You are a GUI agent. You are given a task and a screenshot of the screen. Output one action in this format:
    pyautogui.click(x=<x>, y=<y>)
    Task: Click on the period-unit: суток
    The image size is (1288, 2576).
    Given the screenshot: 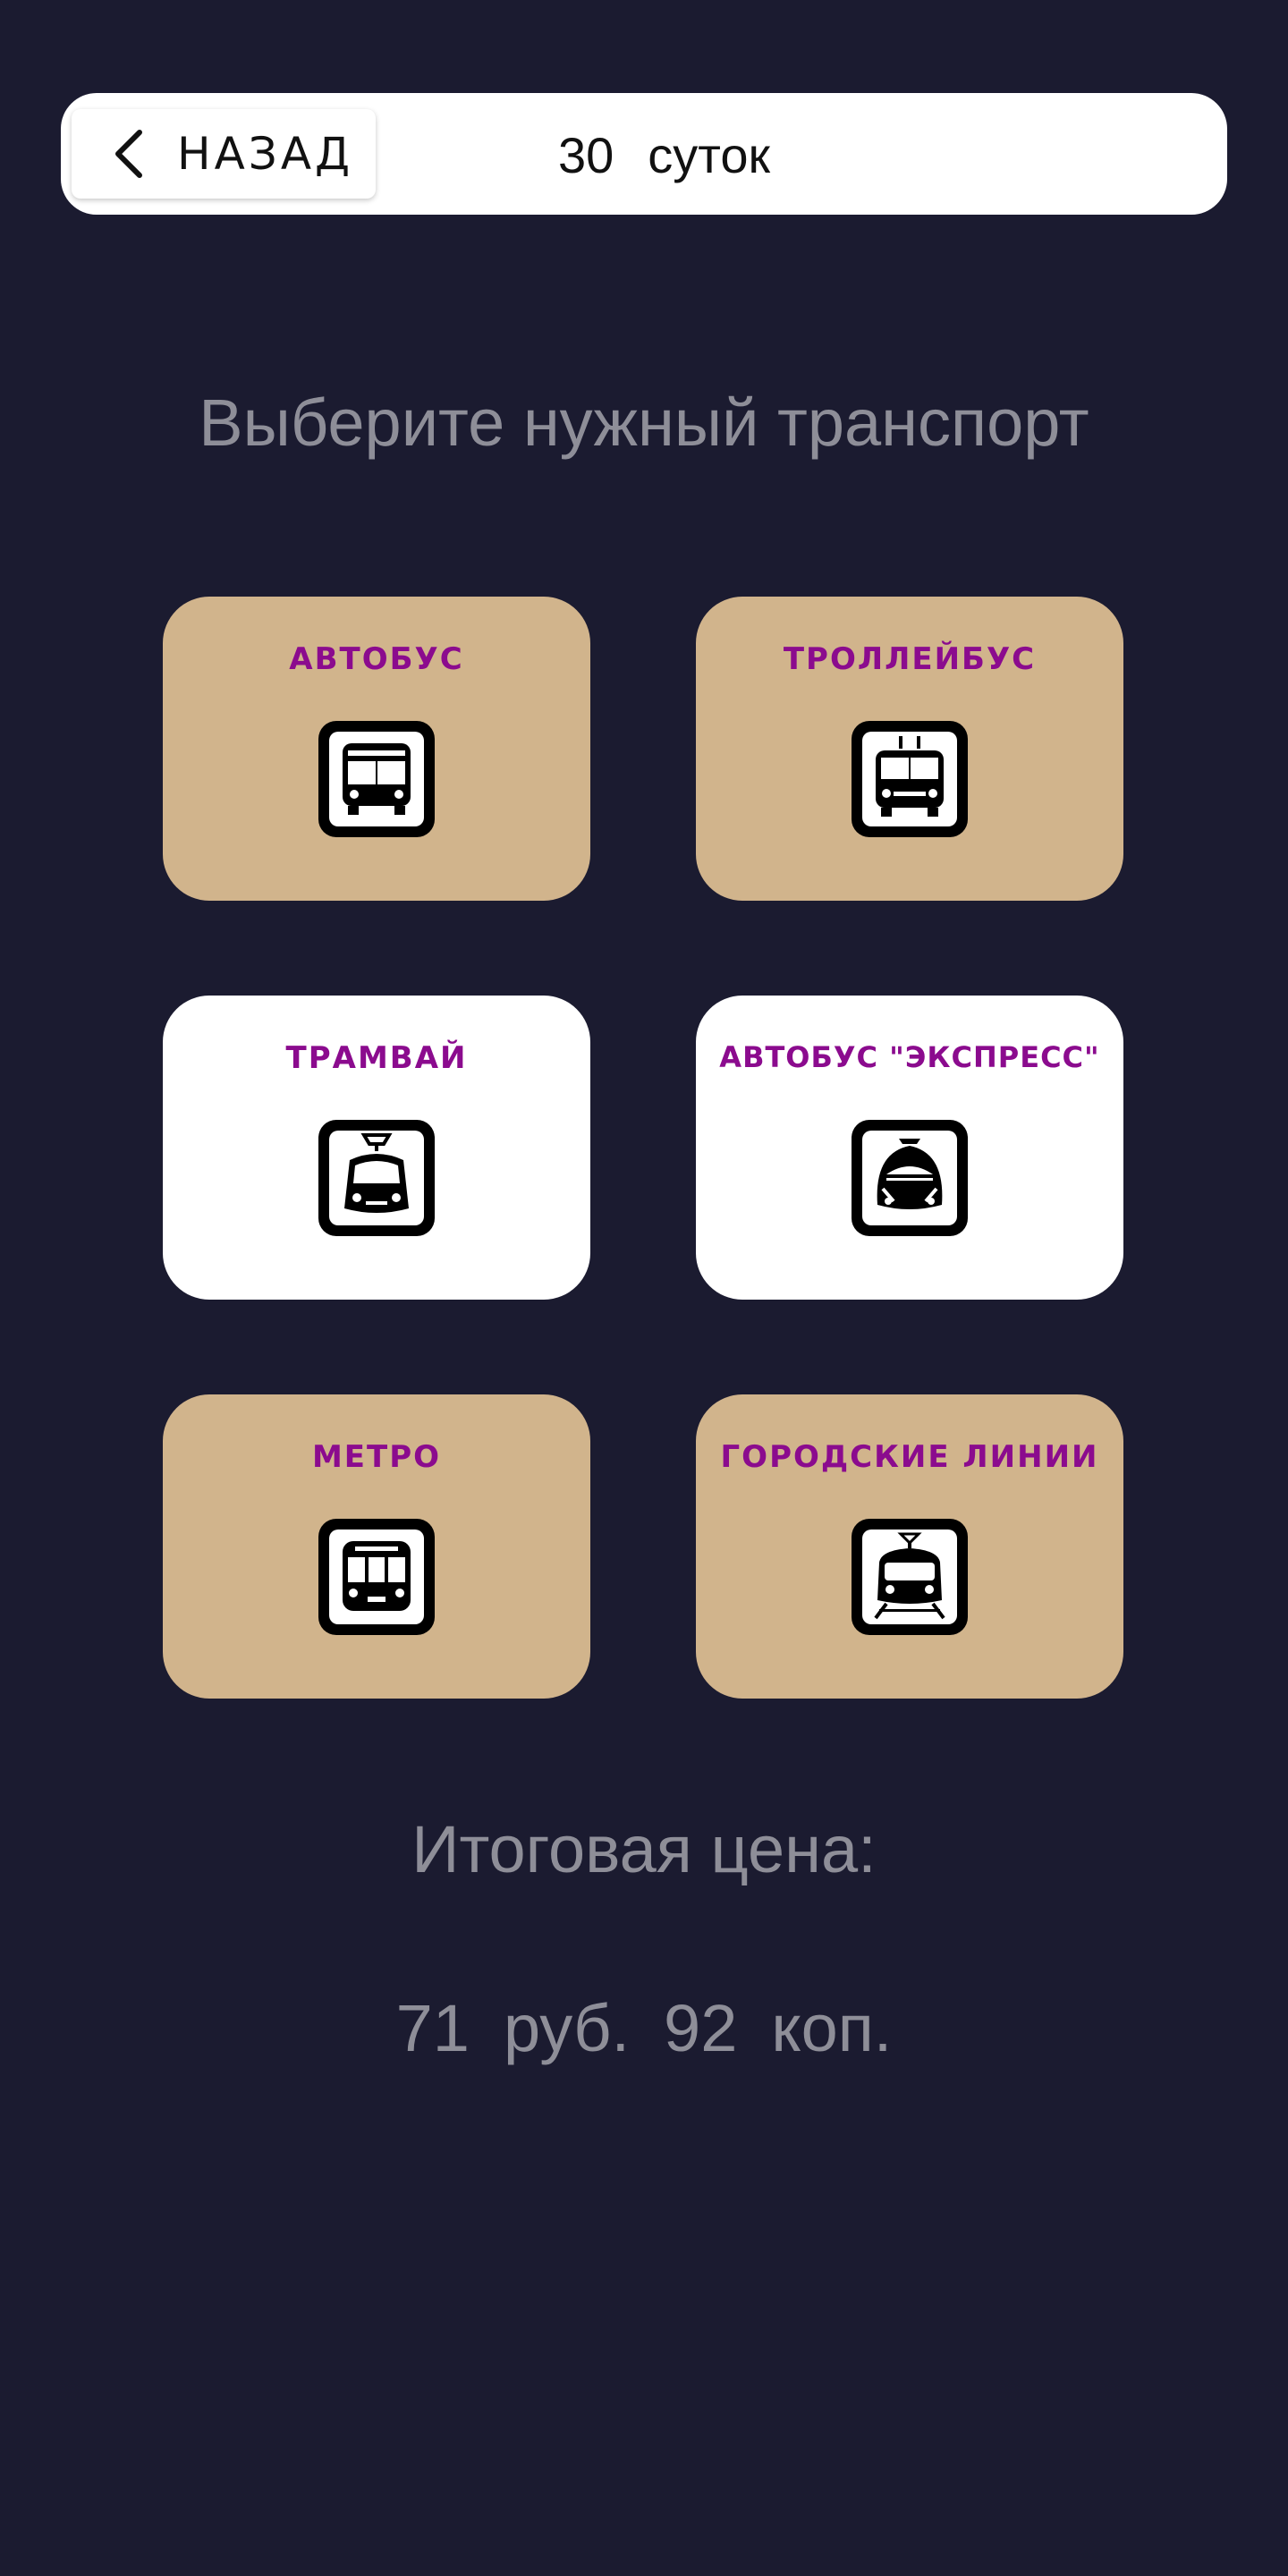 What is the action you would take?
    pyautogui.click(x=709, y=154)
    